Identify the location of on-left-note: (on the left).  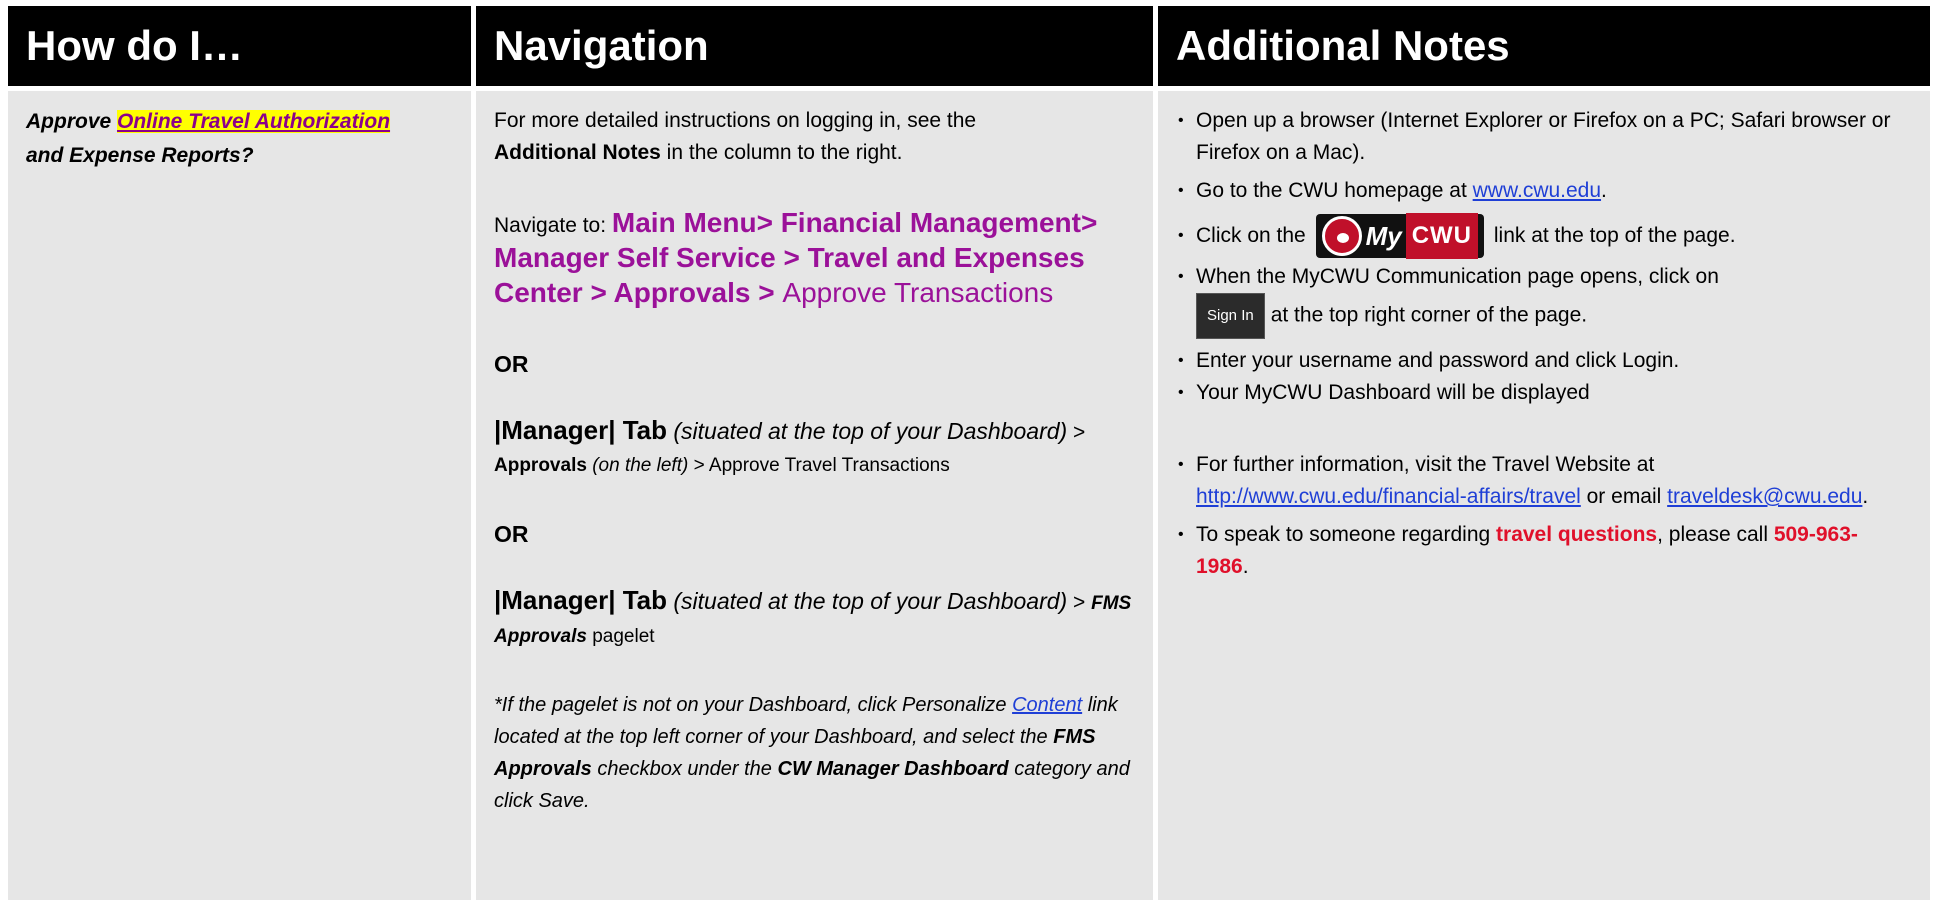
(637, 465).